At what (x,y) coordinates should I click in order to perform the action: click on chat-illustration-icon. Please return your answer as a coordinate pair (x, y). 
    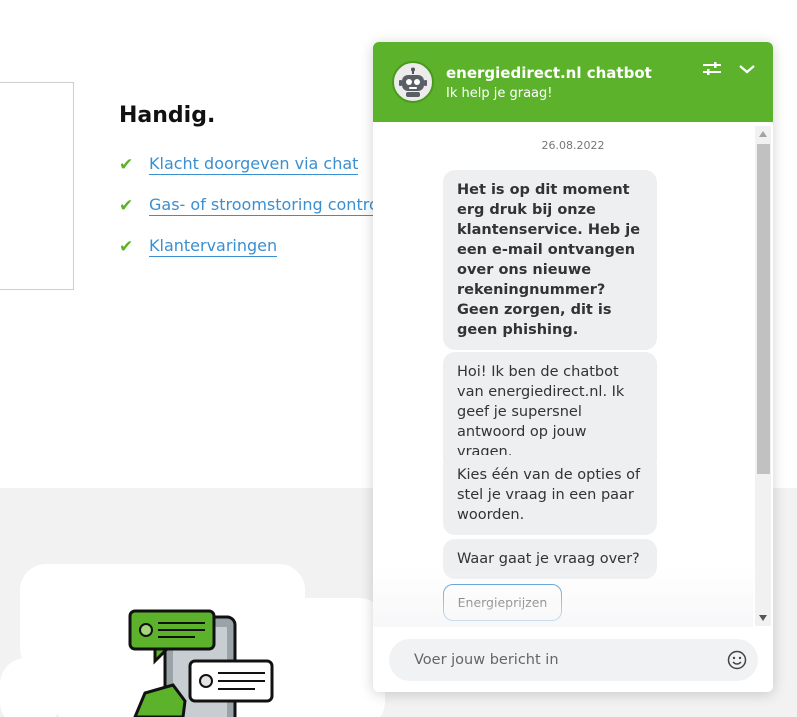
    Looking at the image, I should click on (205, 661).